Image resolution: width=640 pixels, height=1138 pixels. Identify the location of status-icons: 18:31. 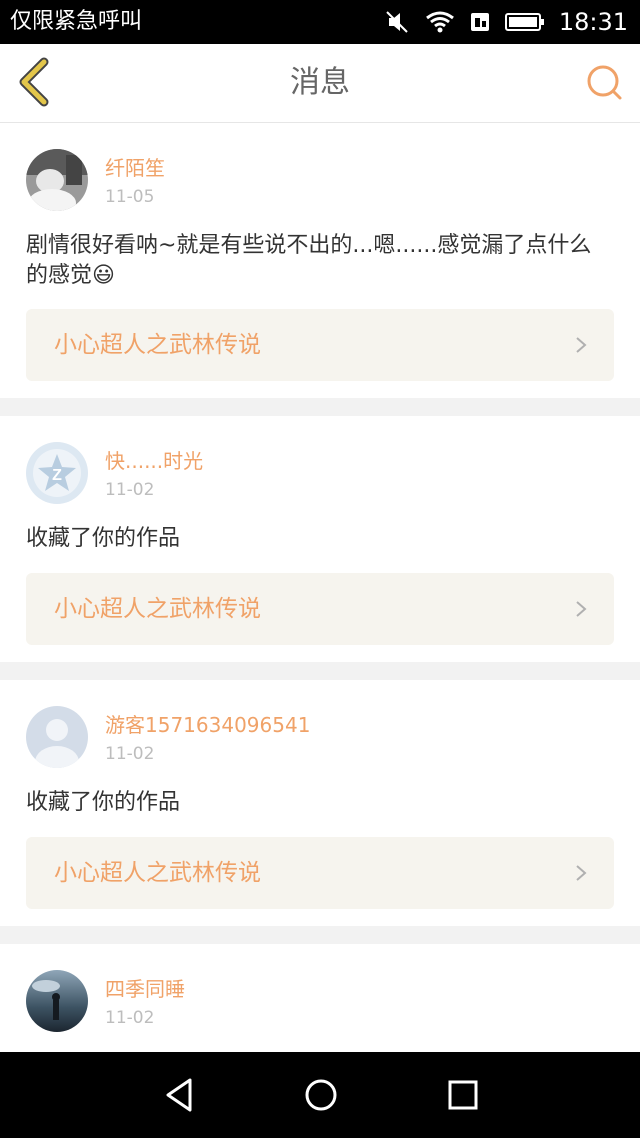
(506, 22).